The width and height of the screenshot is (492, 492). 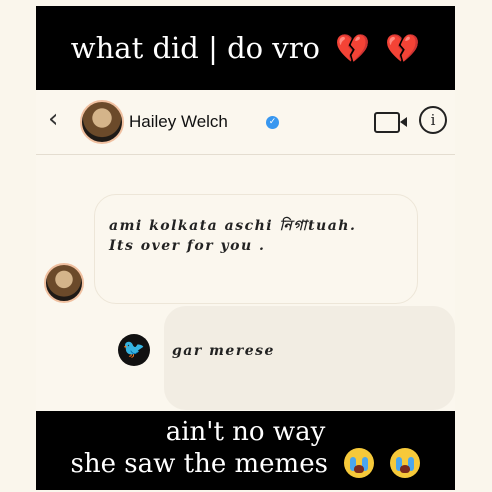 What do you see at coordinates (272, 122) in the screenshot?
I see `verified-badge-icon: ✓` at bounding box center [272, 122].